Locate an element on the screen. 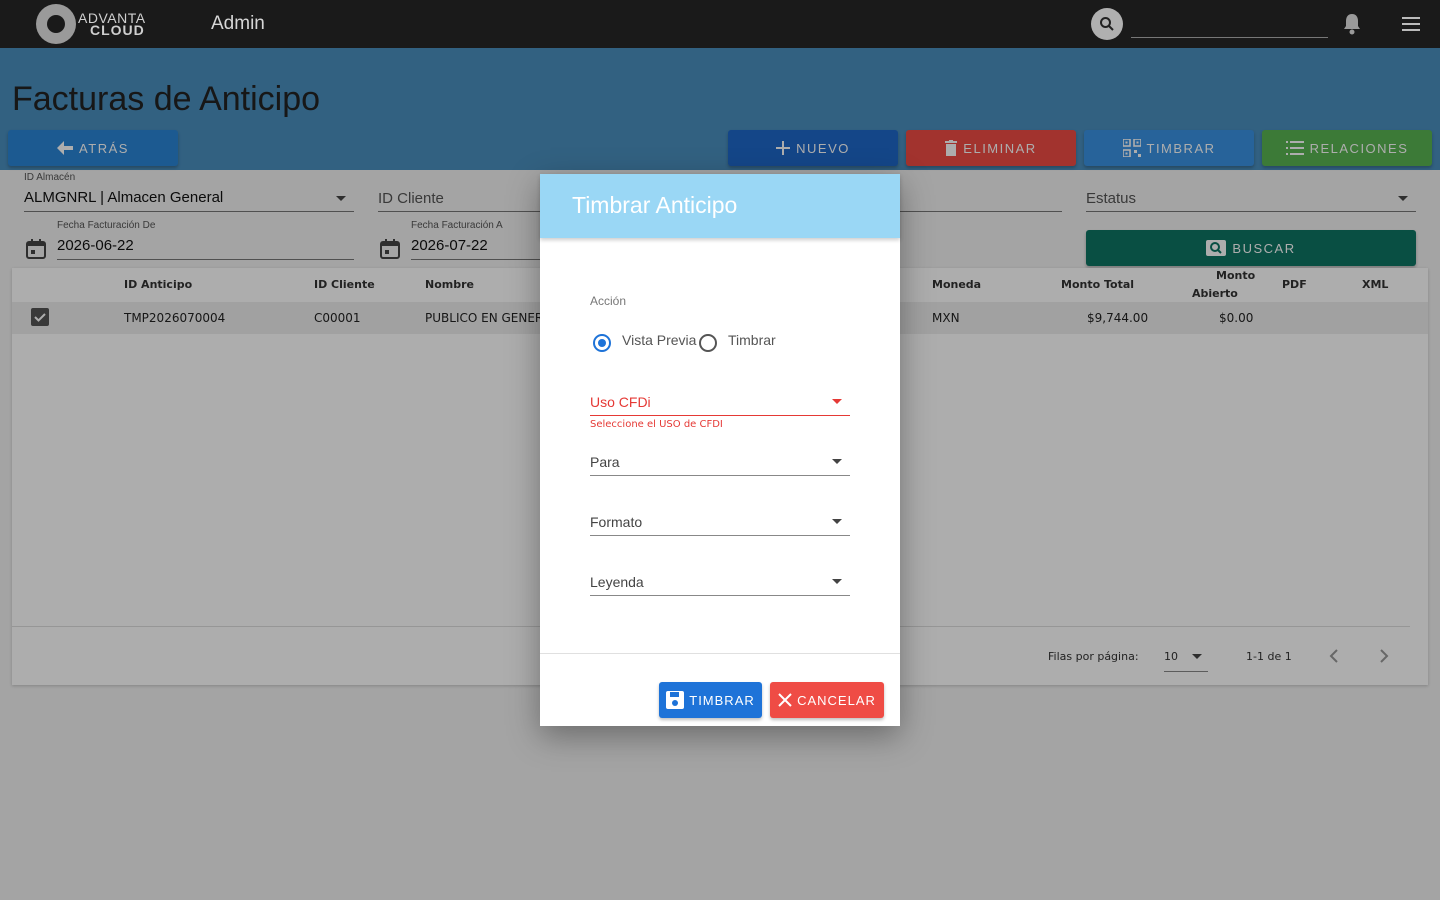 This screenshot has width=1440, height=900. para-select: Para is located at coordinates (720, 462).